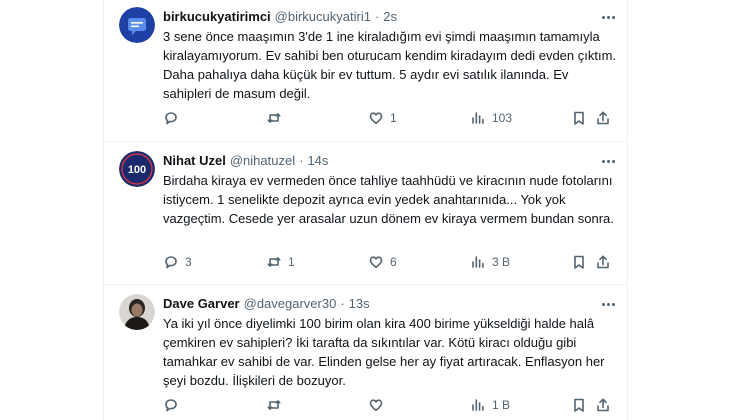 The width and height of the screenshot is (730, 420). I want to click on like-count: 6, so click(393, 262).